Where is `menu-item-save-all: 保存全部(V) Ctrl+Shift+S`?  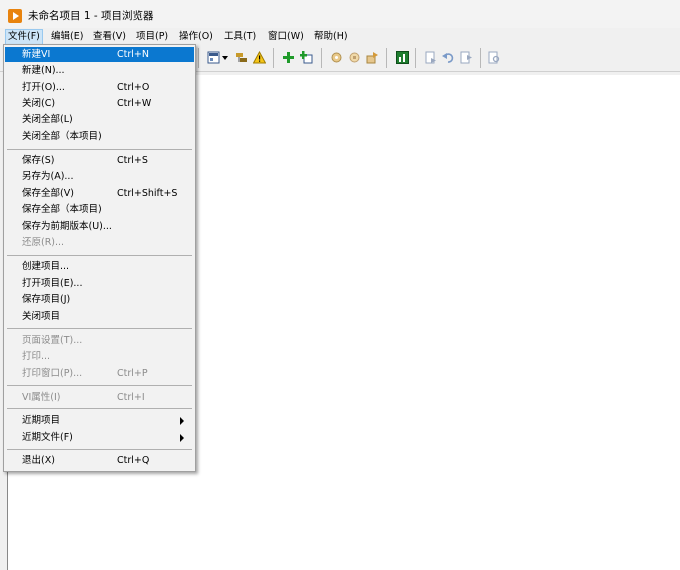 menu-item-save-all: 保存全部(V) Ctrl+Shift+S is located at coordinates (99, 193).